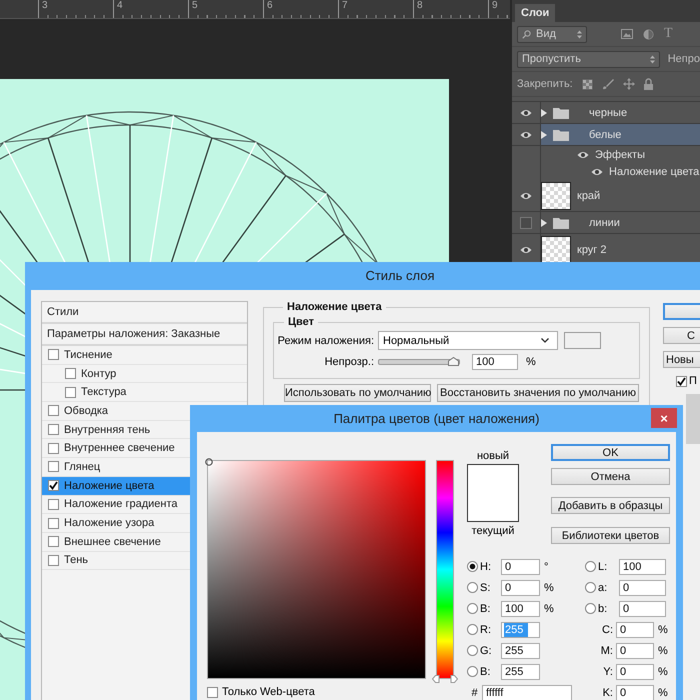 Image resolution: width=700 pixels, height=700 pixels. I want to click on layer-row: линии, so click(606, 223).